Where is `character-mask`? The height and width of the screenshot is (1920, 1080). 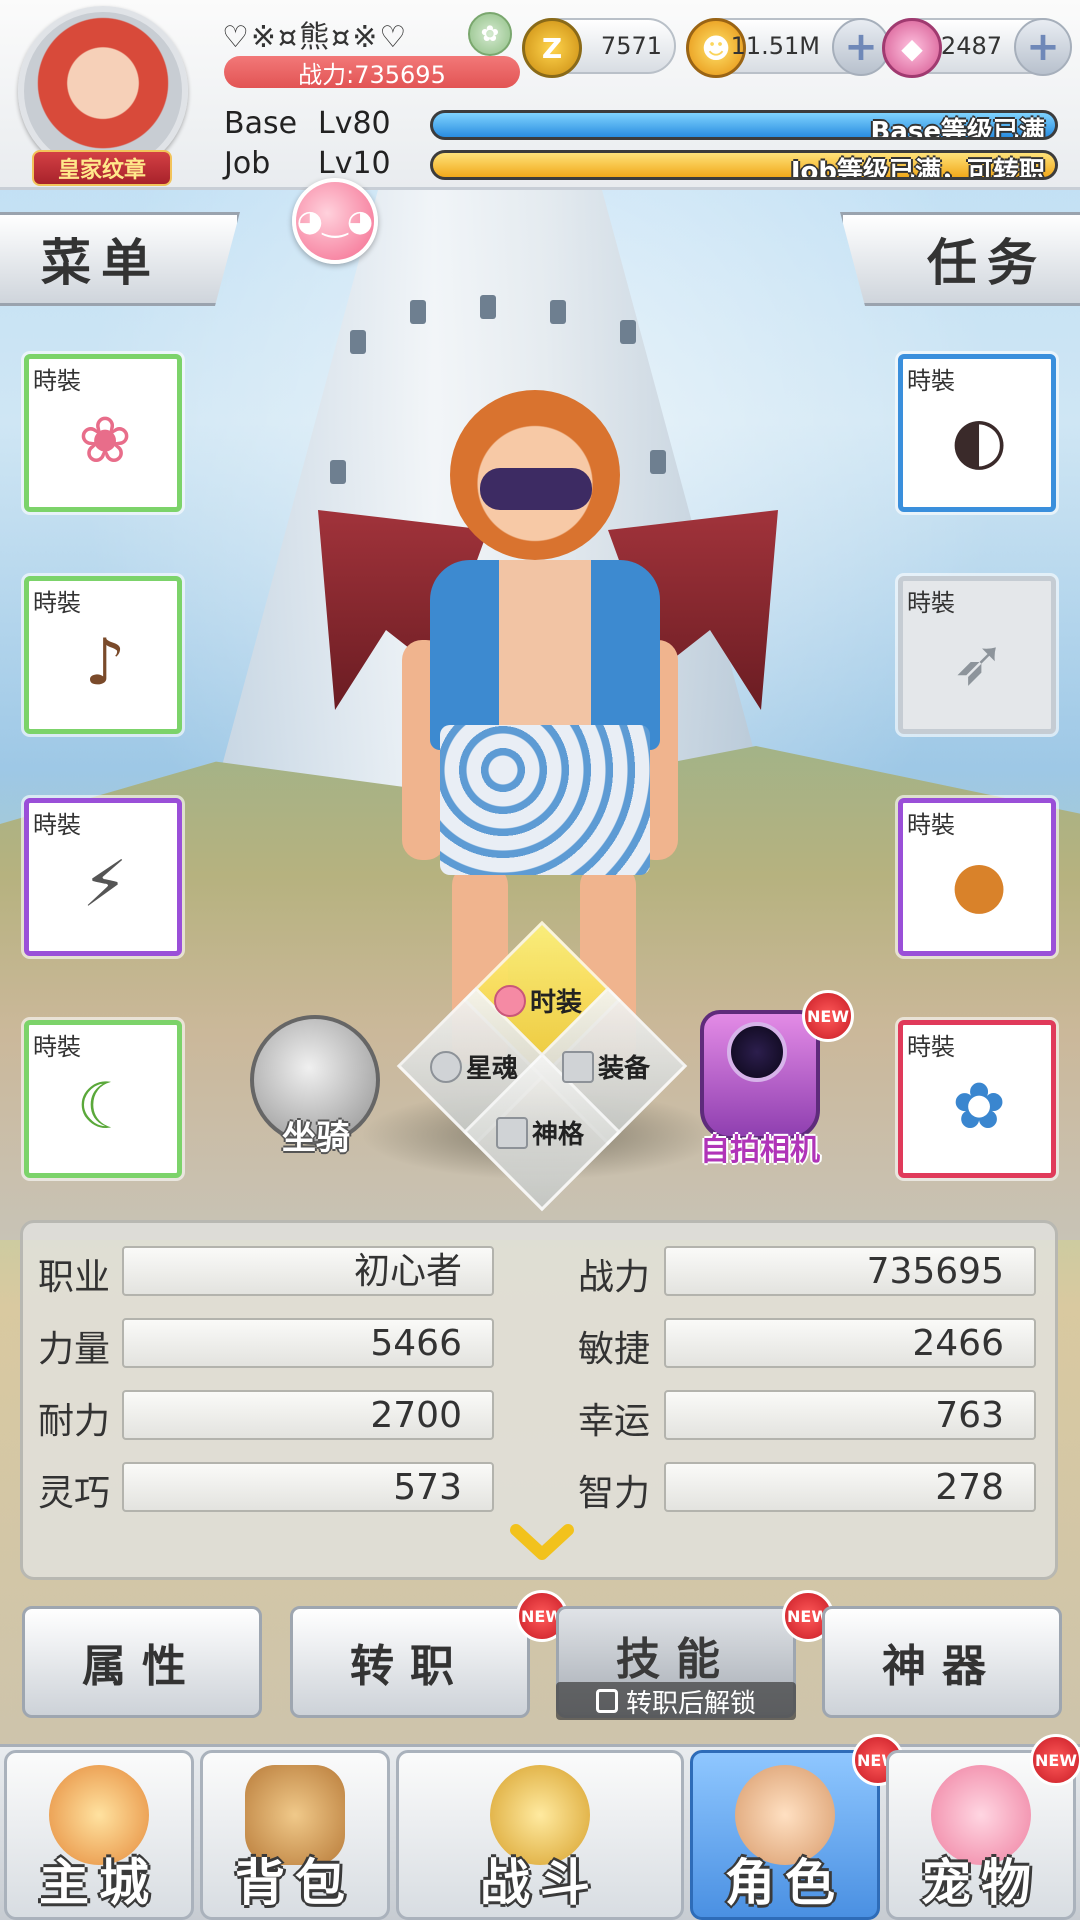 character-mask is located at coordinates (536, 489).